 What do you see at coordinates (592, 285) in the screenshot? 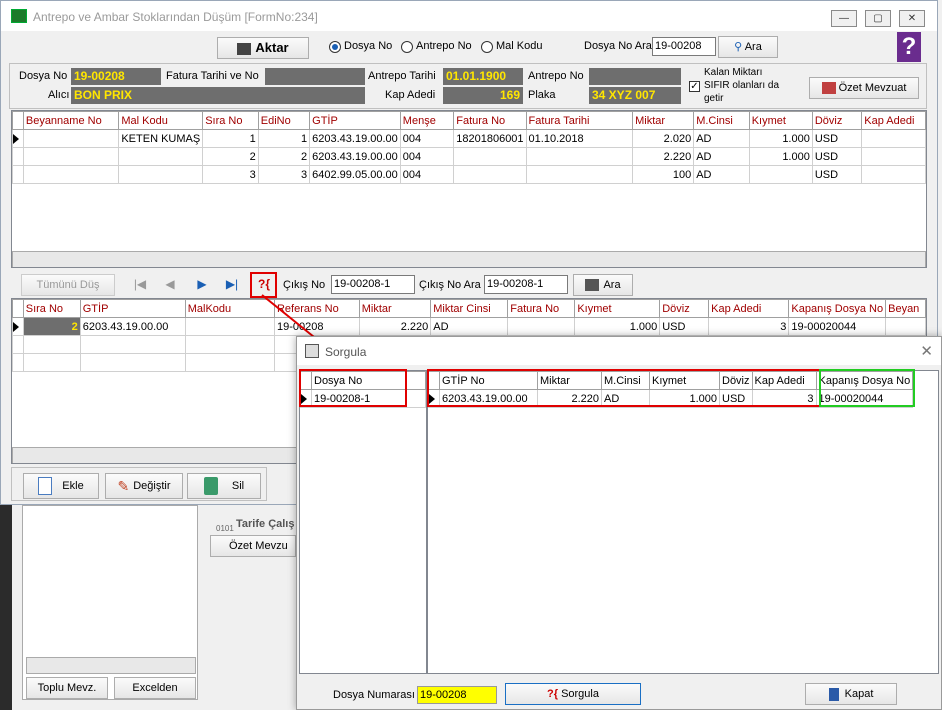
I see `find-icon` at bounding box center [592, 285].